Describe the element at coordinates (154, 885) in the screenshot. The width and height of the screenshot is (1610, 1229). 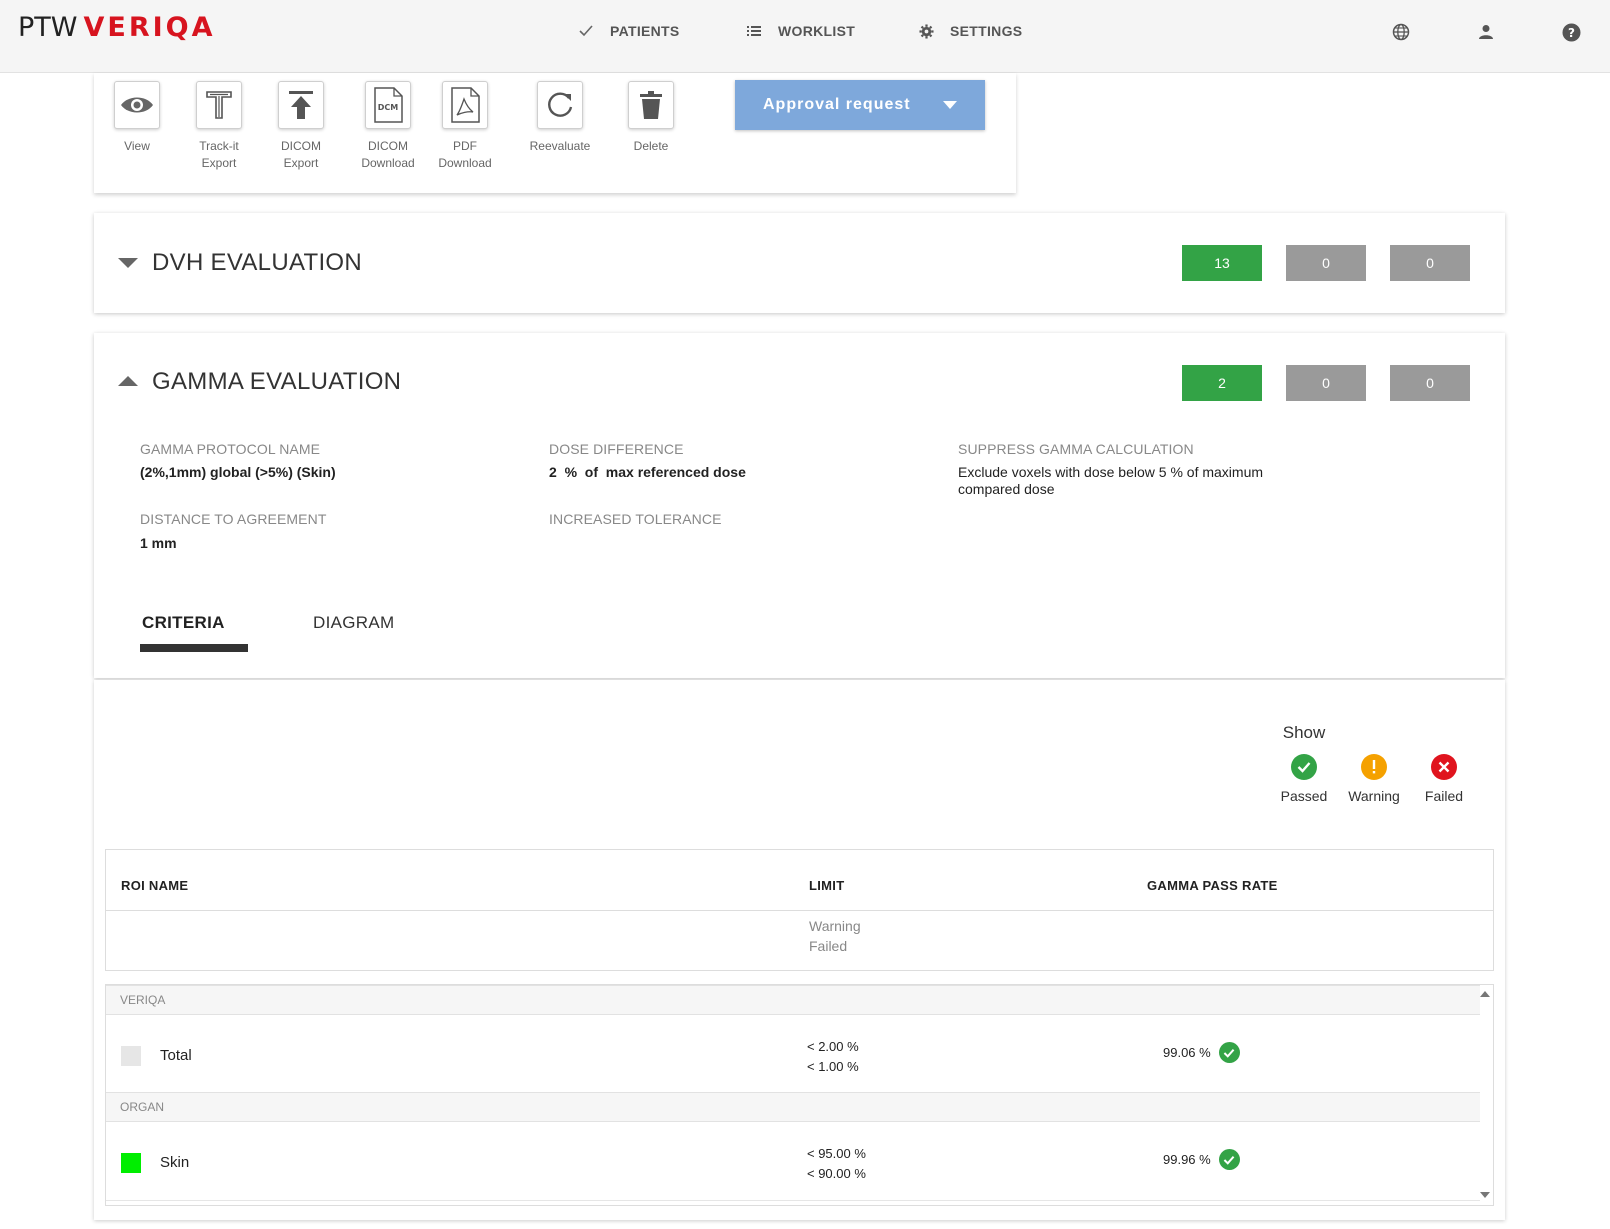
I see `column-roi-name: ROI NAME` at that location.